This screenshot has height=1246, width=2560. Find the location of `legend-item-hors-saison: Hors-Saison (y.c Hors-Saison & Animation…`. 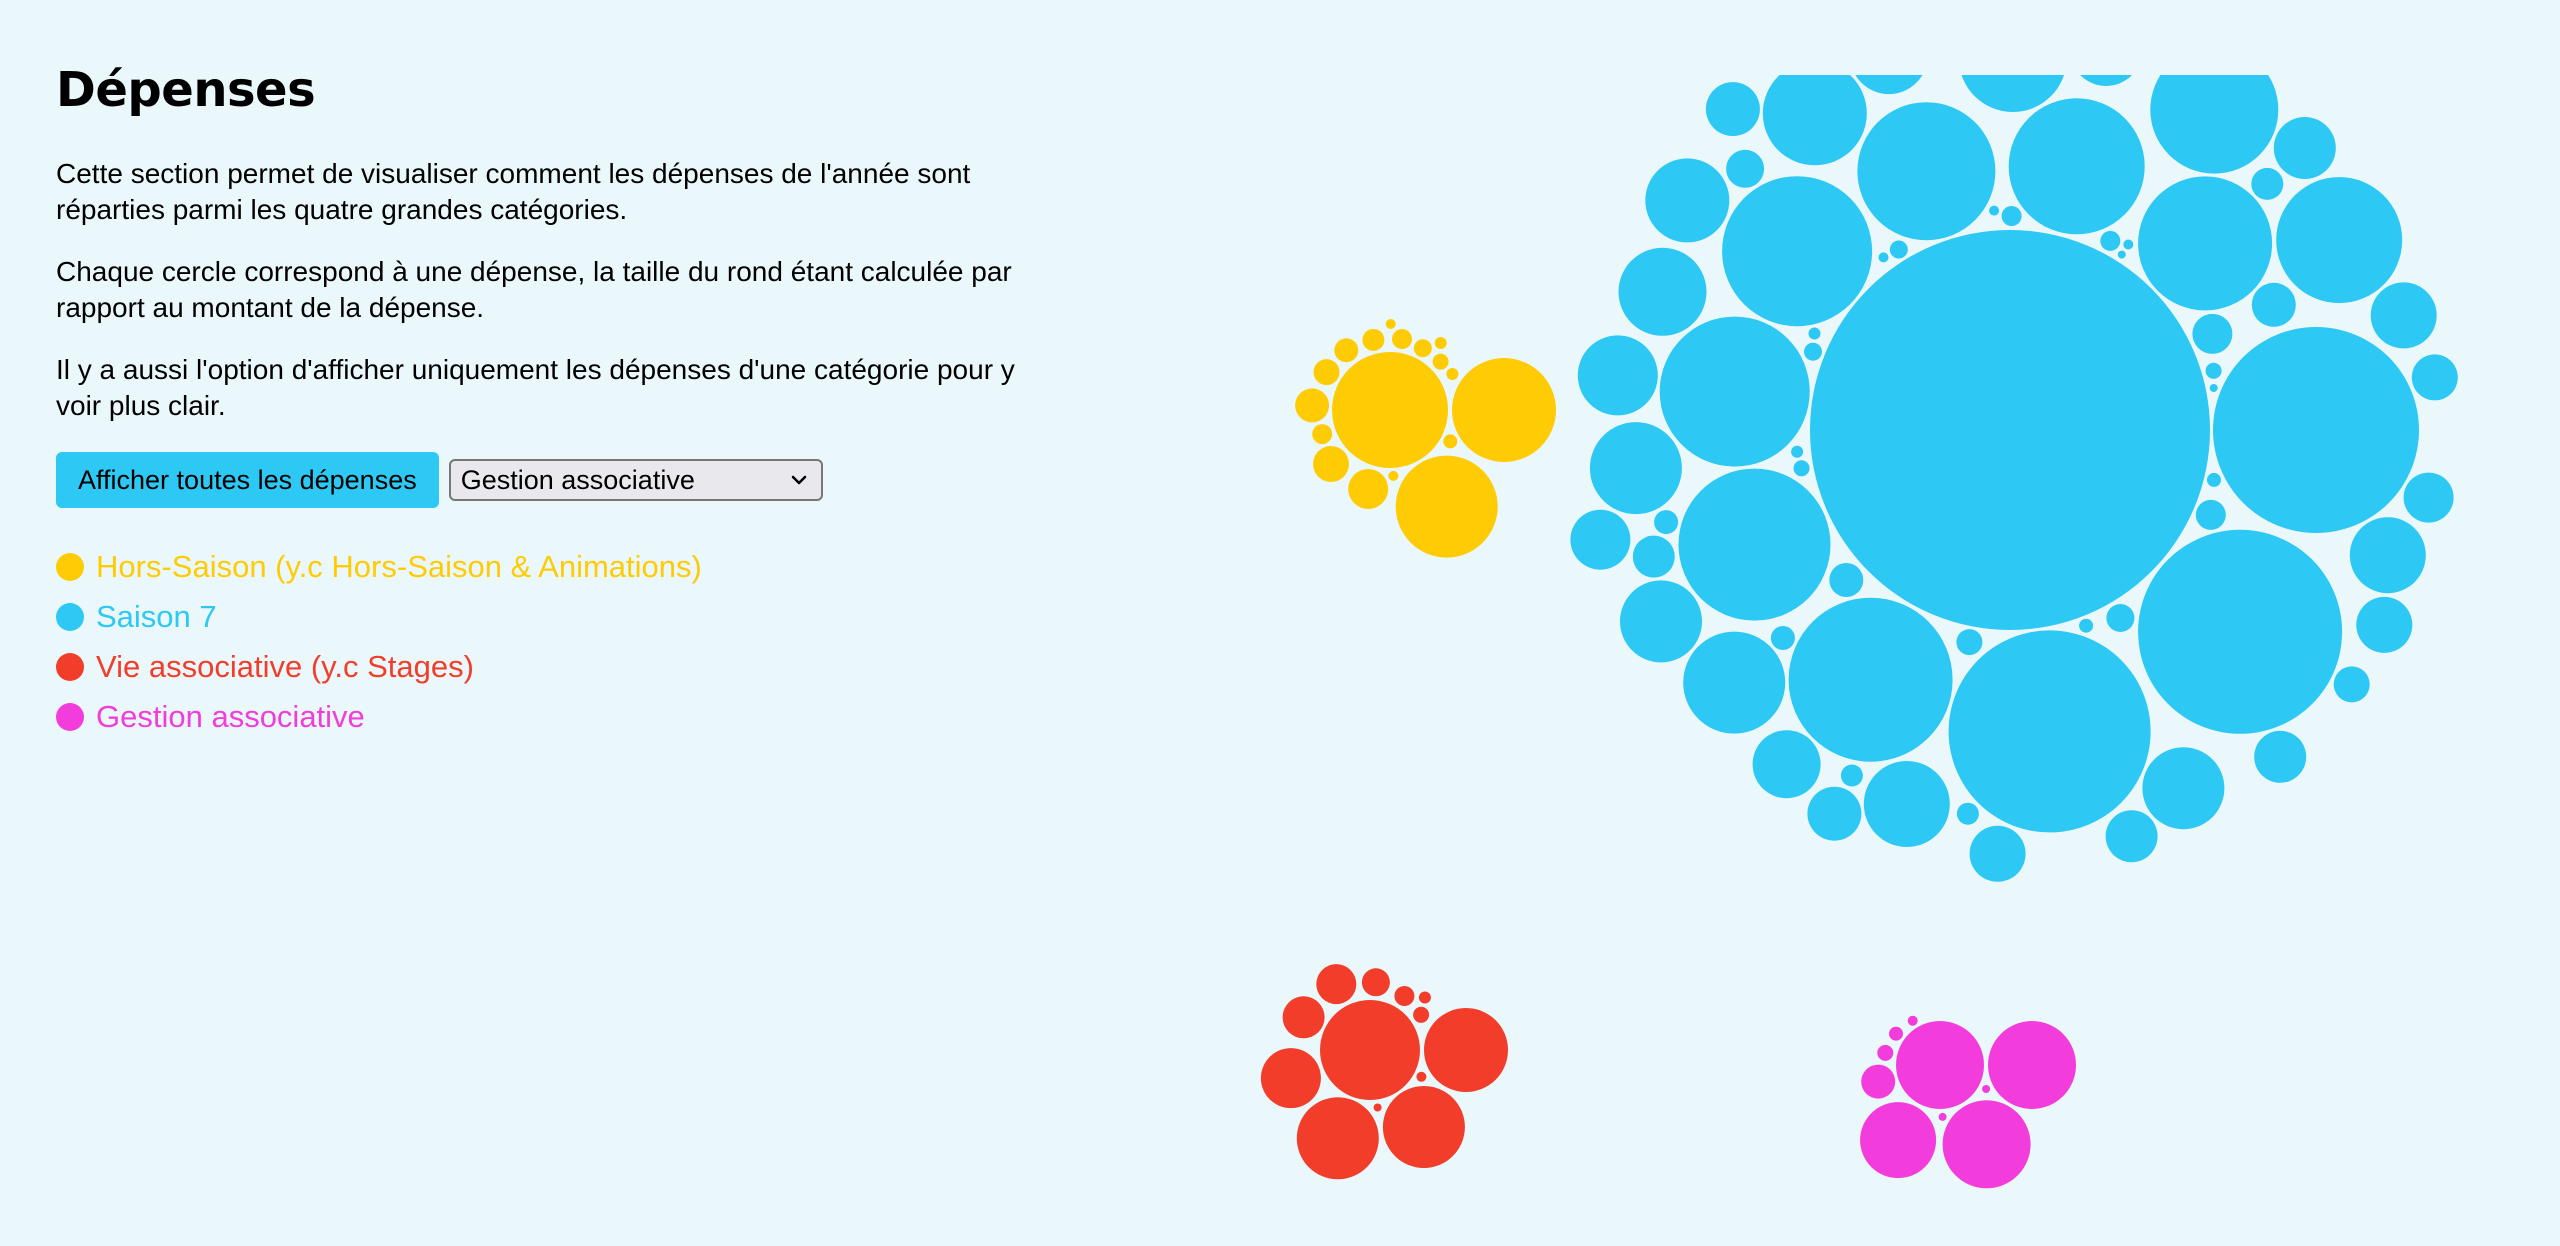

legend-item-hors-saison: Hors-Saison (y.c Hors-Saison & Animation… is located at coordinates (556, 567).